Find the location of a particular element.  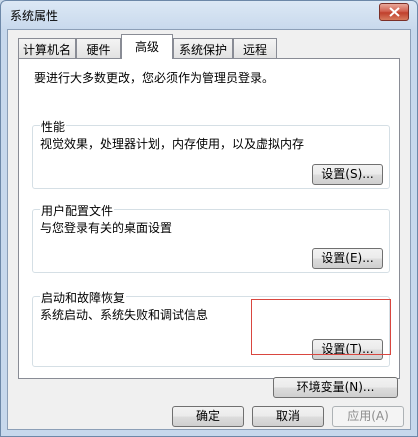

user-profiles-description: 与您登录有关的桌面设置 is located at coordinates (106, 228).